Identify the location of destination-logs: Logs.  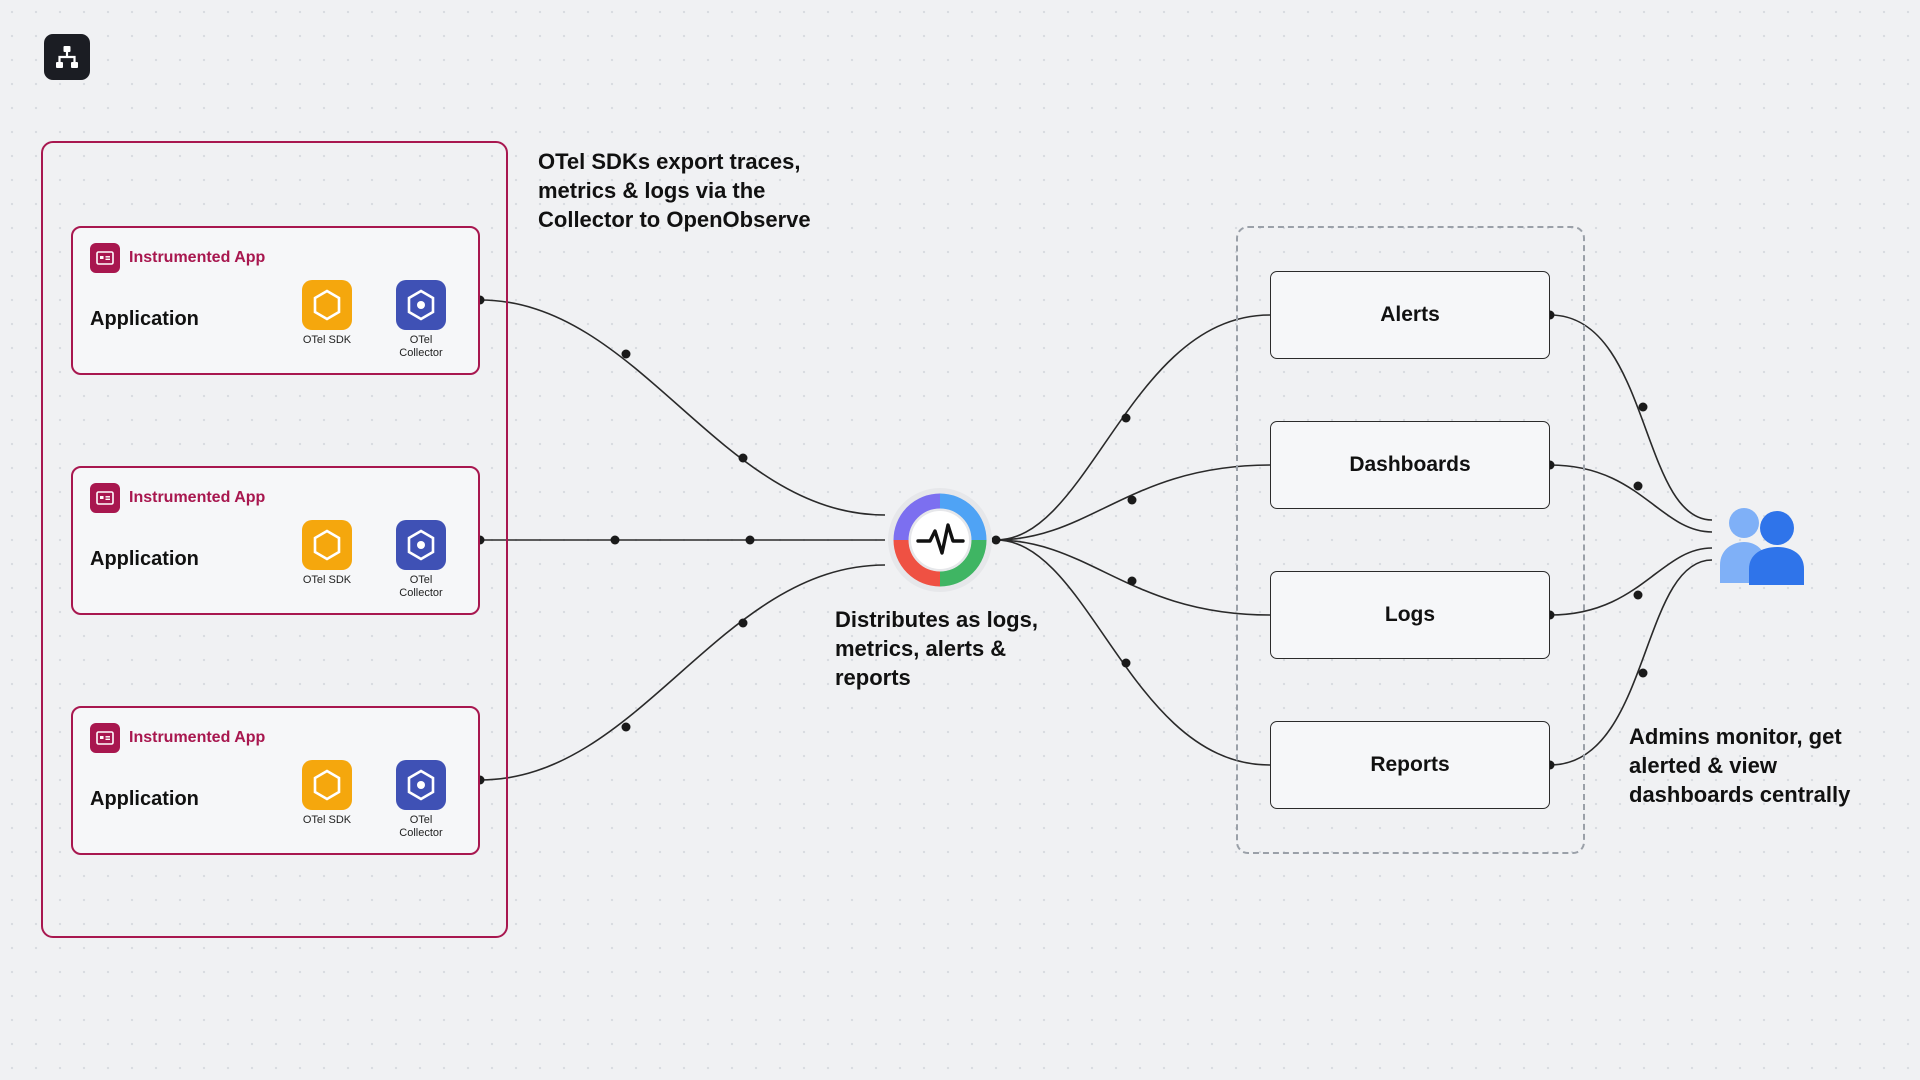
(1410, 615).